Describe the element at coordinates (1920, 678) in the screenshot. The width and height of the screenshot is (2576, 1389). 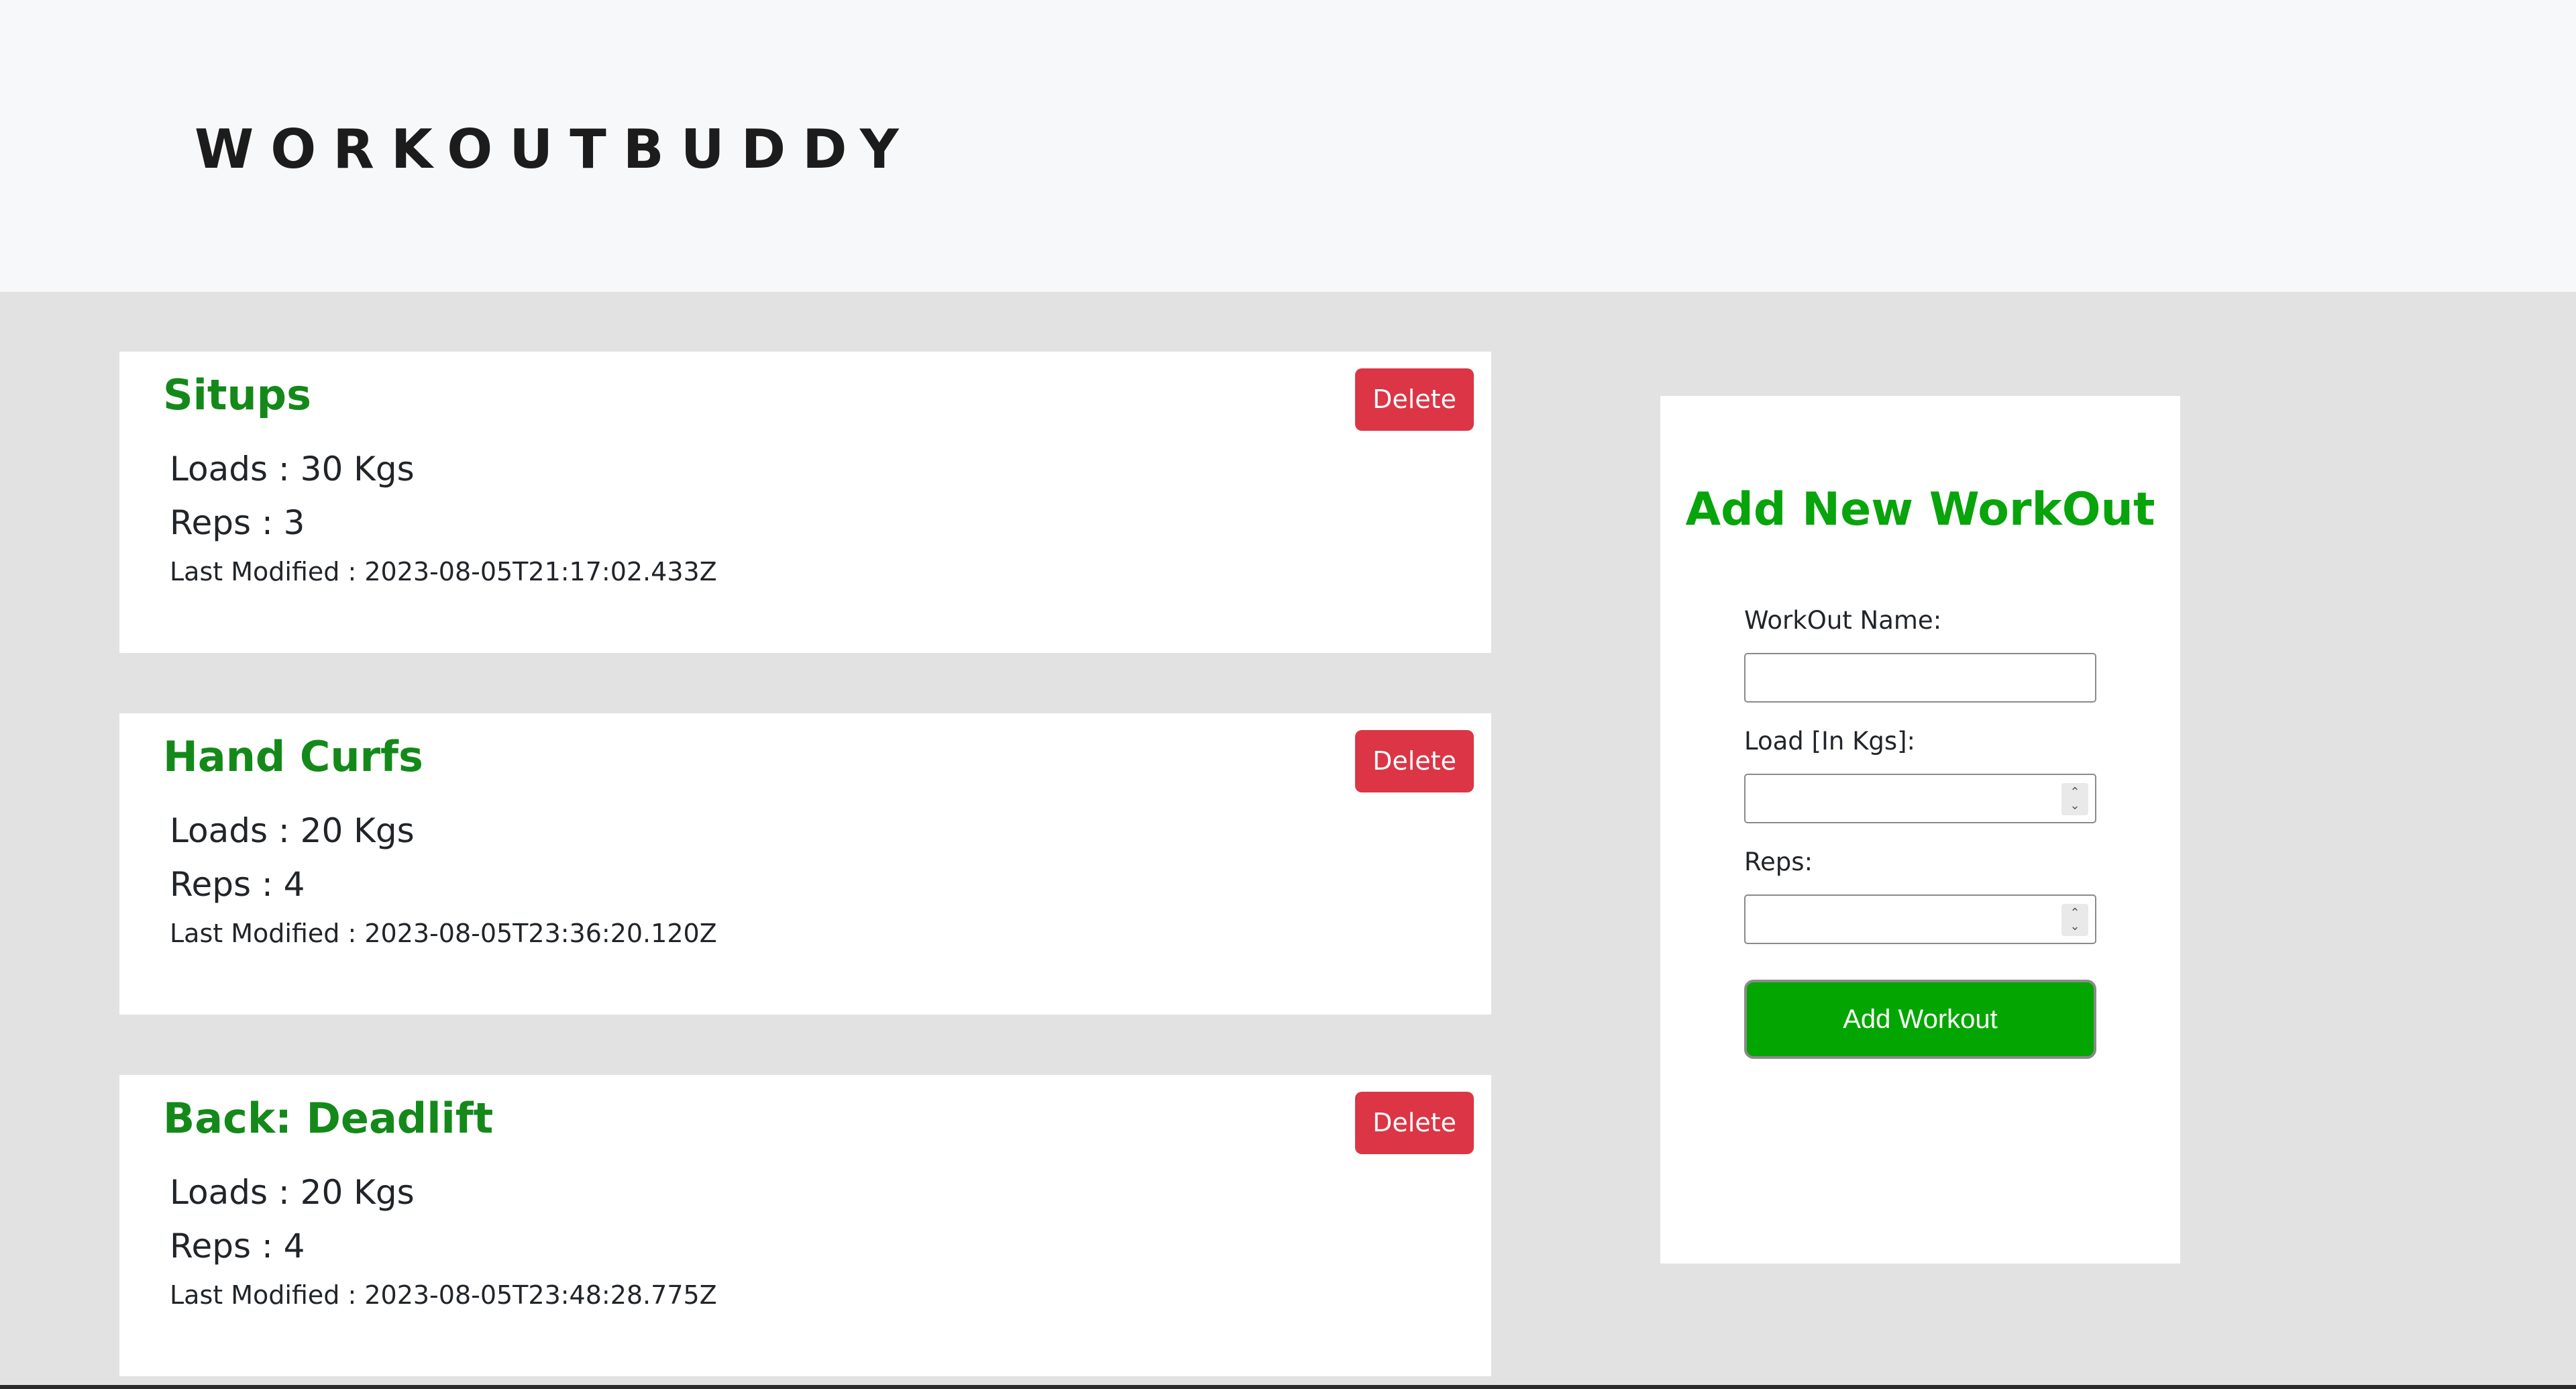
I see `workout-name-input` at that location.